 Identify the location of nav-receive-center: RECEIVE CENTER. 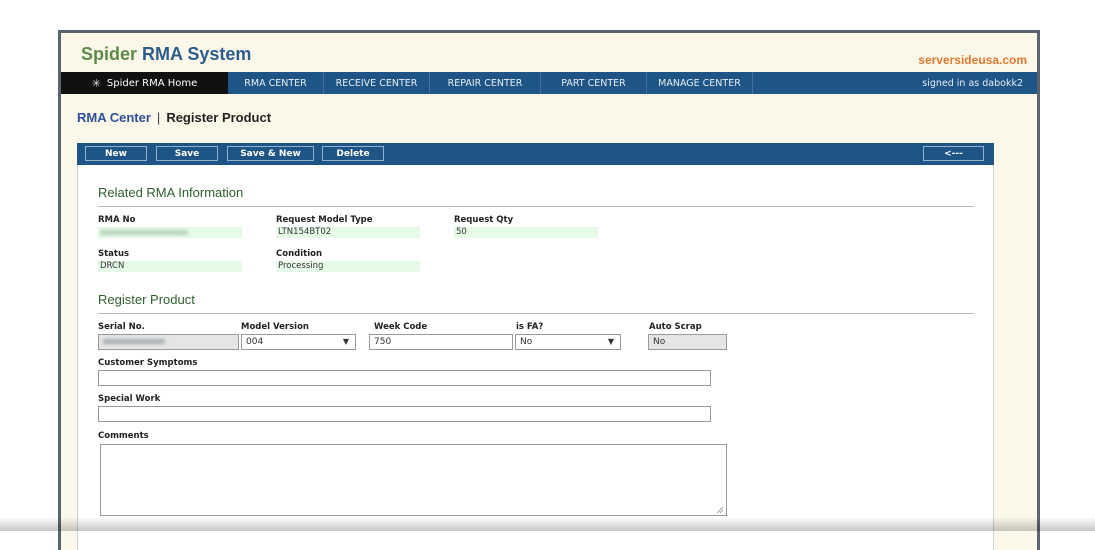
(377, 83).